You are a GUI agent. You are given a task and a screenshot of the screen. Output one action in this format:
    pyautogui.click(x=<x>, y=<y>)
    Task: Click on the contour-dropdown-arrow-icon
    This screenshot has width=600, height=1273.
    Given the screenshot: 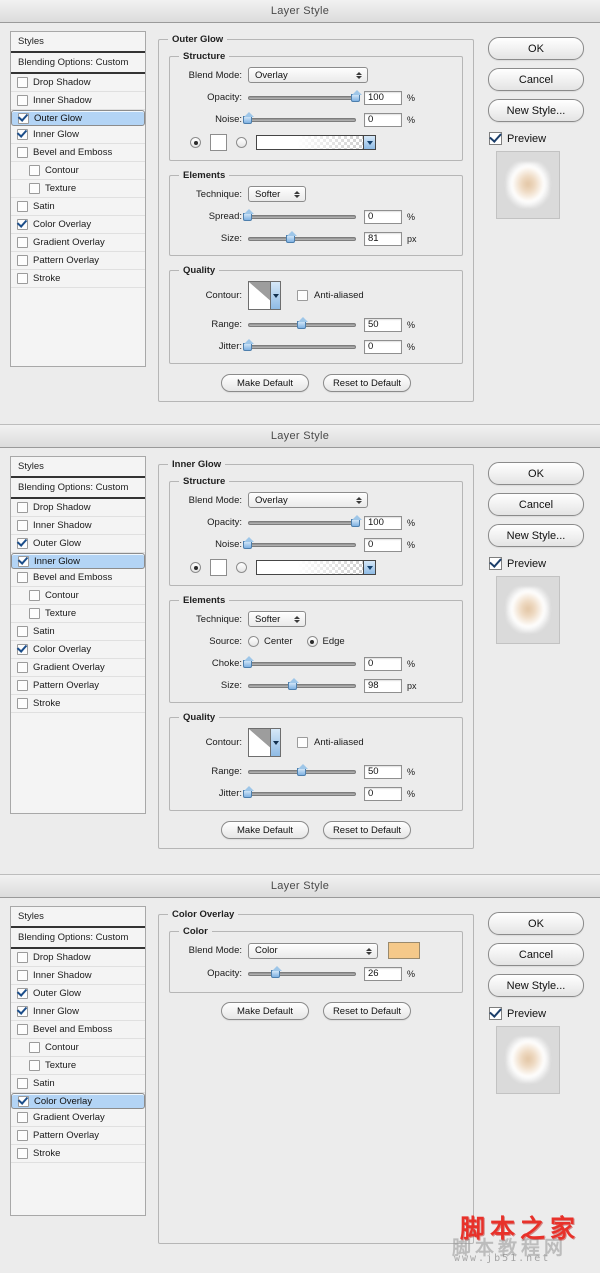 What is the action you would take?
    pyautogui.click(x=275, y=295)
    